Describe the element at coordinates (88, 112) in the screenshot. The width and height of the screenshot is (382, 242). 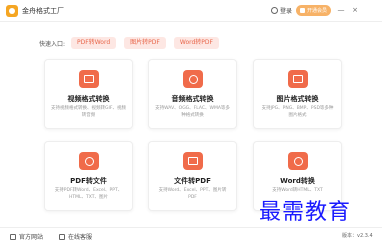
I see `card-desc: 支持视频格式转换、视频转GIF、视频转音频` at that location.